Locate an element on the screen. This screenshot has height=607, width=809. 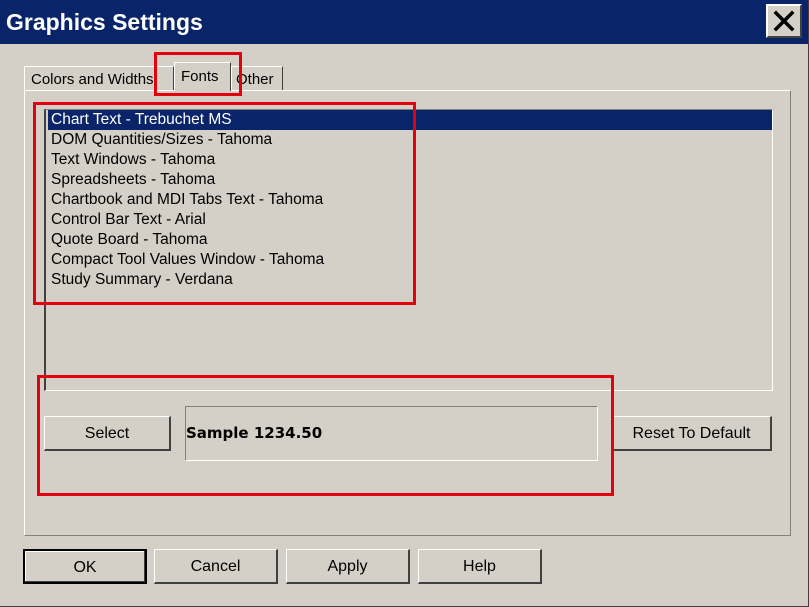
ok-button: OK is located at coordinates (85, 566).